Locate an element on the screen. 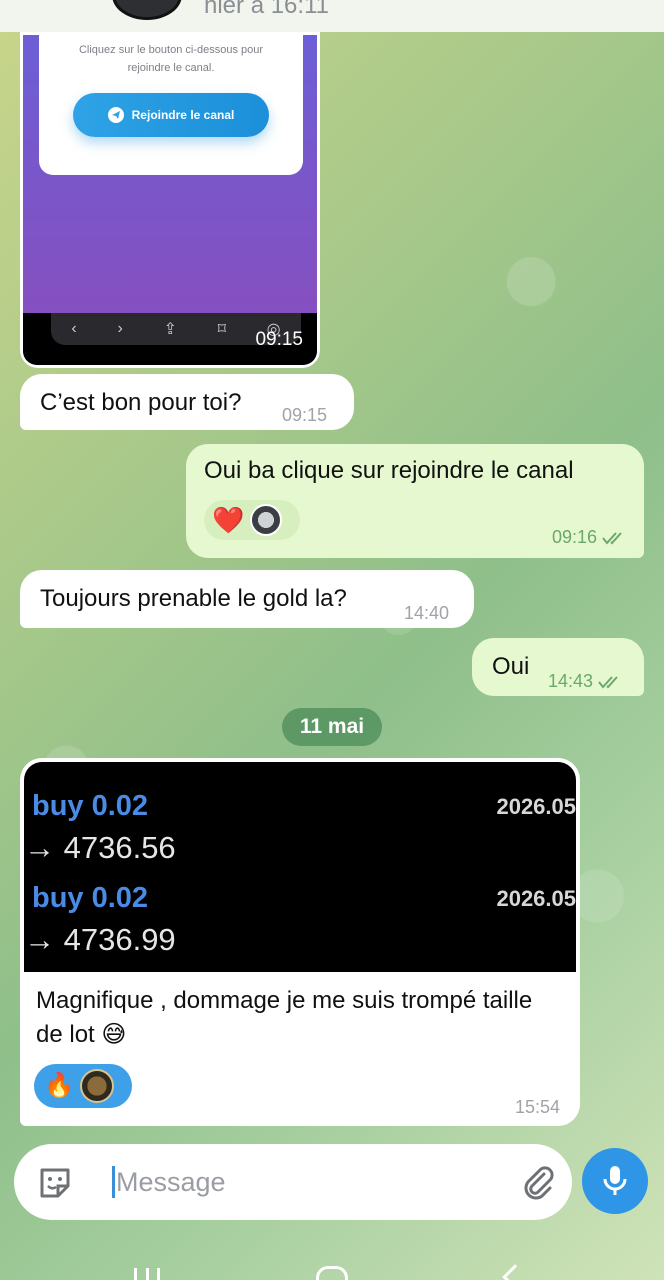  home-icon is located at coordinates (332, 1273).